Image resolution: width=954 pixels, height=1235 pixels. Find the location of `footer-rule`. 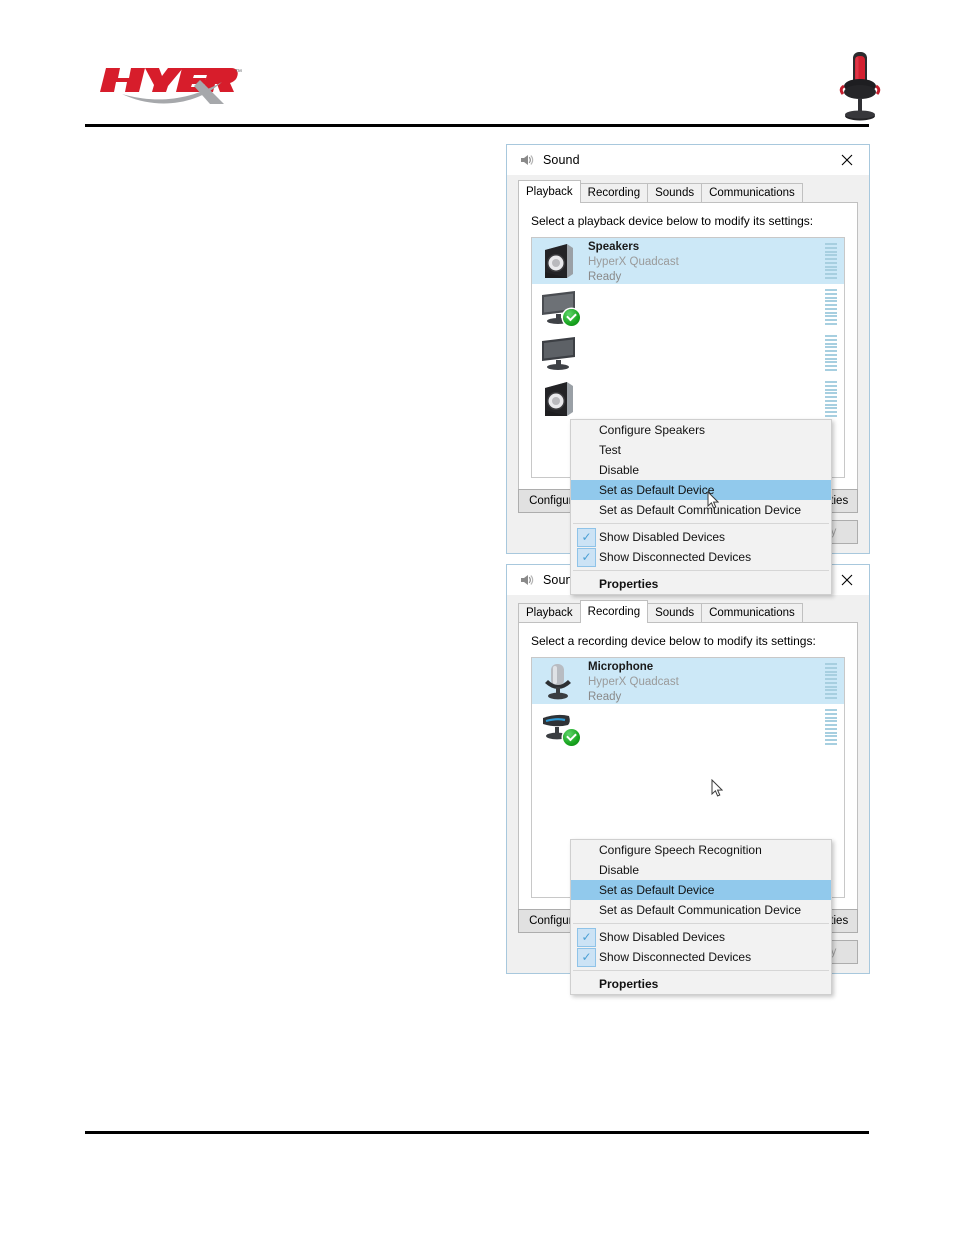

footer-rule is located at coordinates (477, 1132).